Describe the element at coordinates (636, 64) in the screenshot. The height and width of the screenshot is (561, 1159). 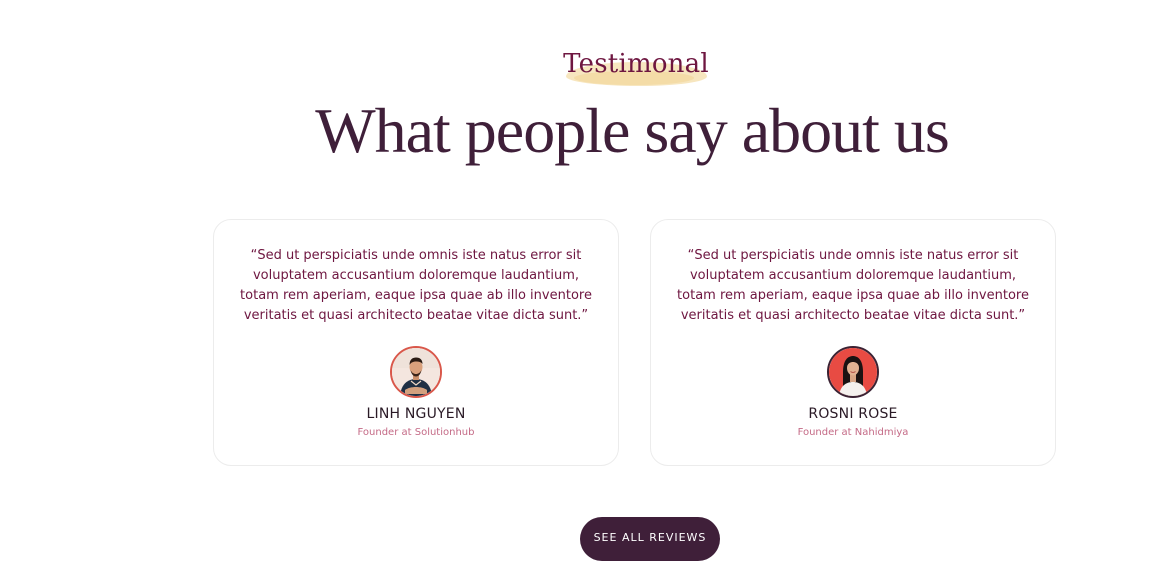
I see `section-eyebrow: Testimonal` at that location.